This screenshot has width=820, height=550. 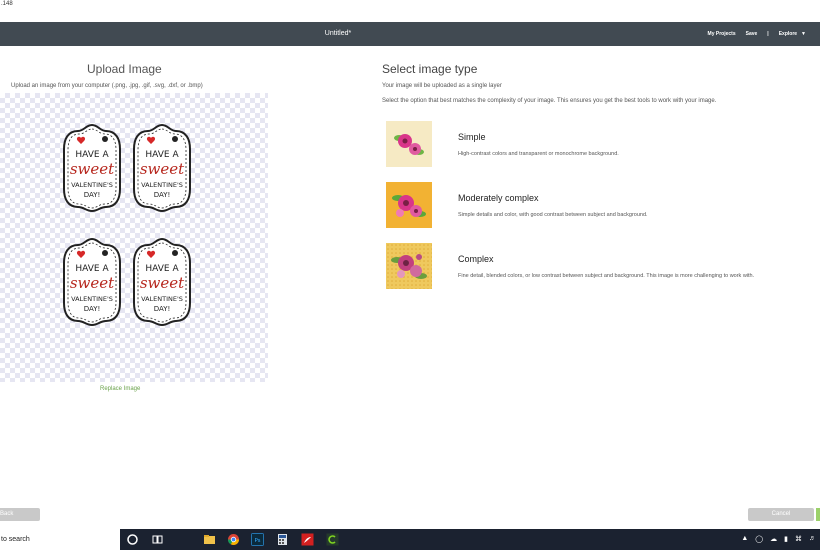 I want to click on system-tray: ▲ ◯ ☁ ▮ ⌘ ♬, so click(x=778, y=539).